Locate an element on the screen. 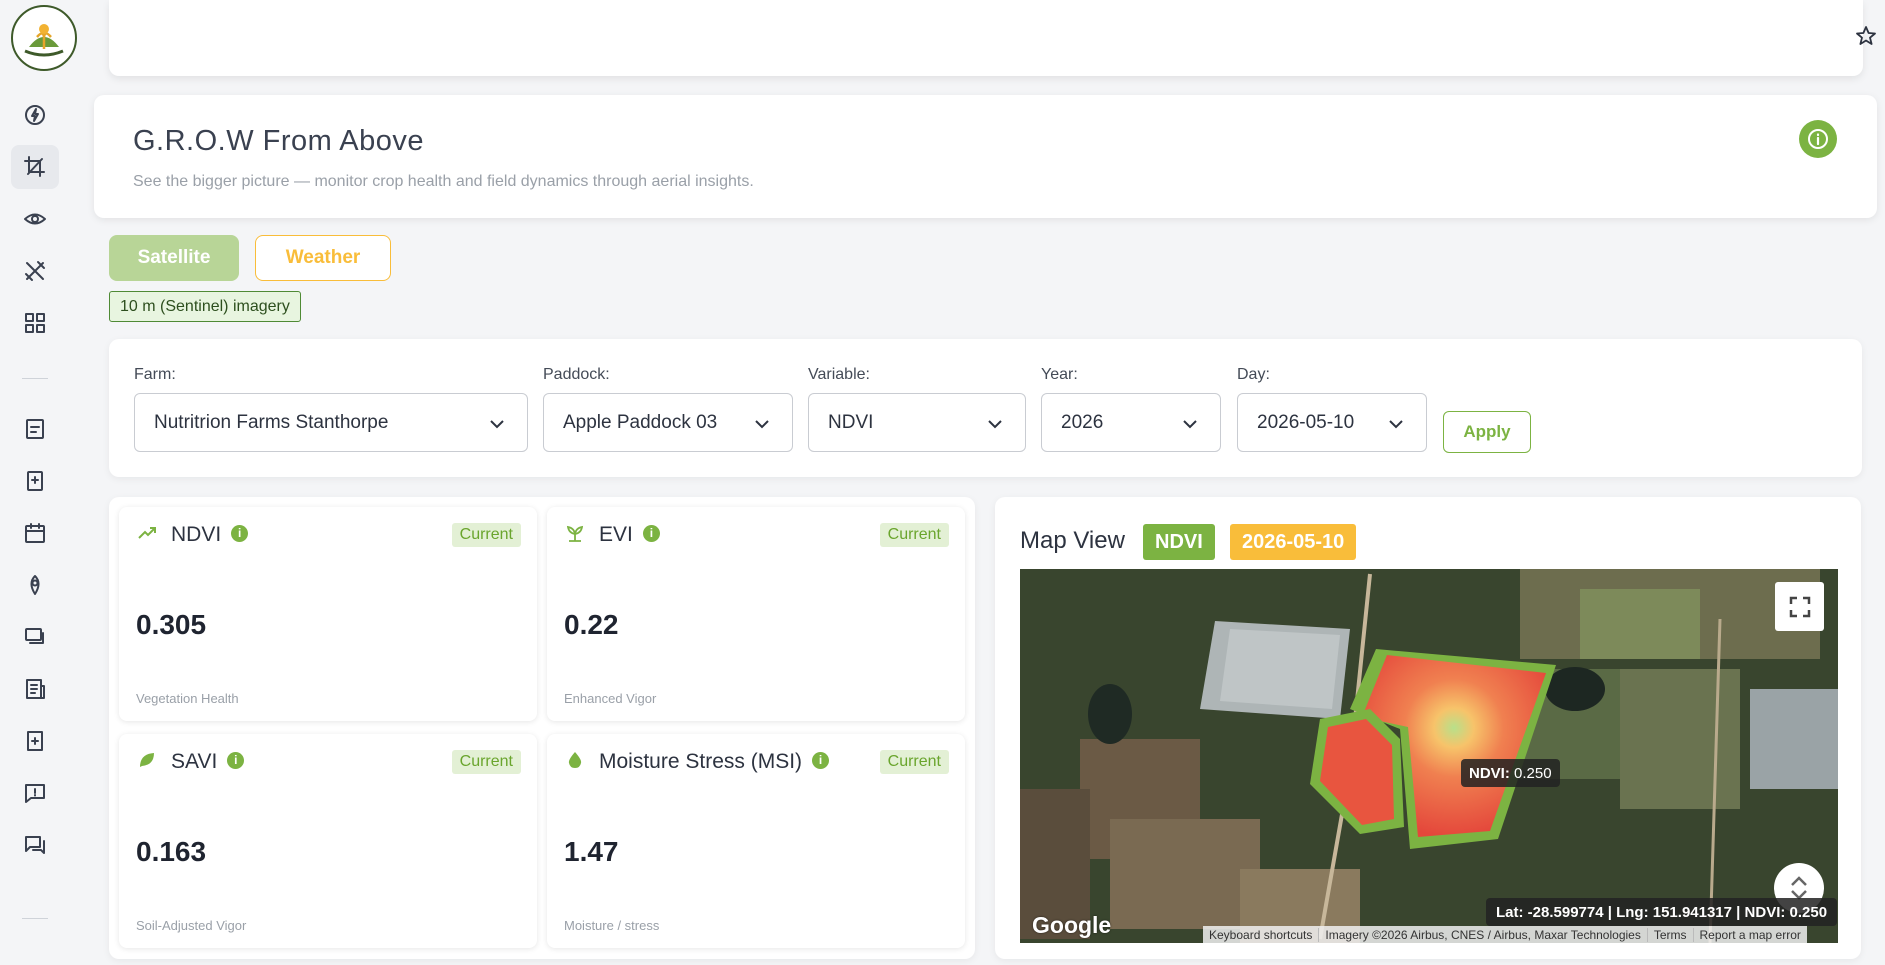 This screenshot has width=1885, height=965. map-variable-tag: NDVI is located at coordinates (1179, 542).